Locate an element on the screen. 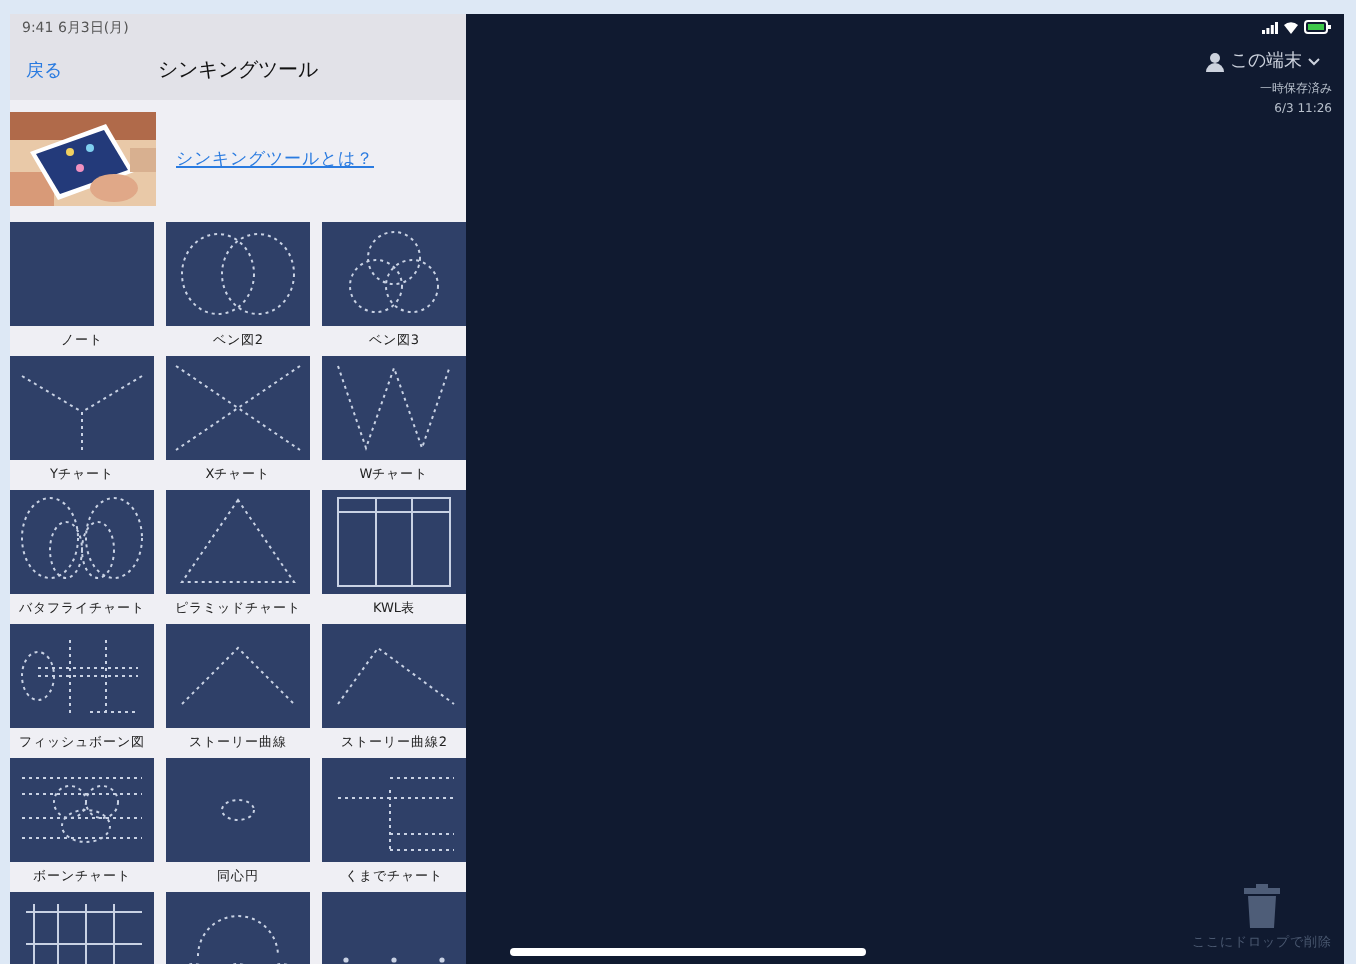  back-button: 戻る is located at coordinates (42, 70).